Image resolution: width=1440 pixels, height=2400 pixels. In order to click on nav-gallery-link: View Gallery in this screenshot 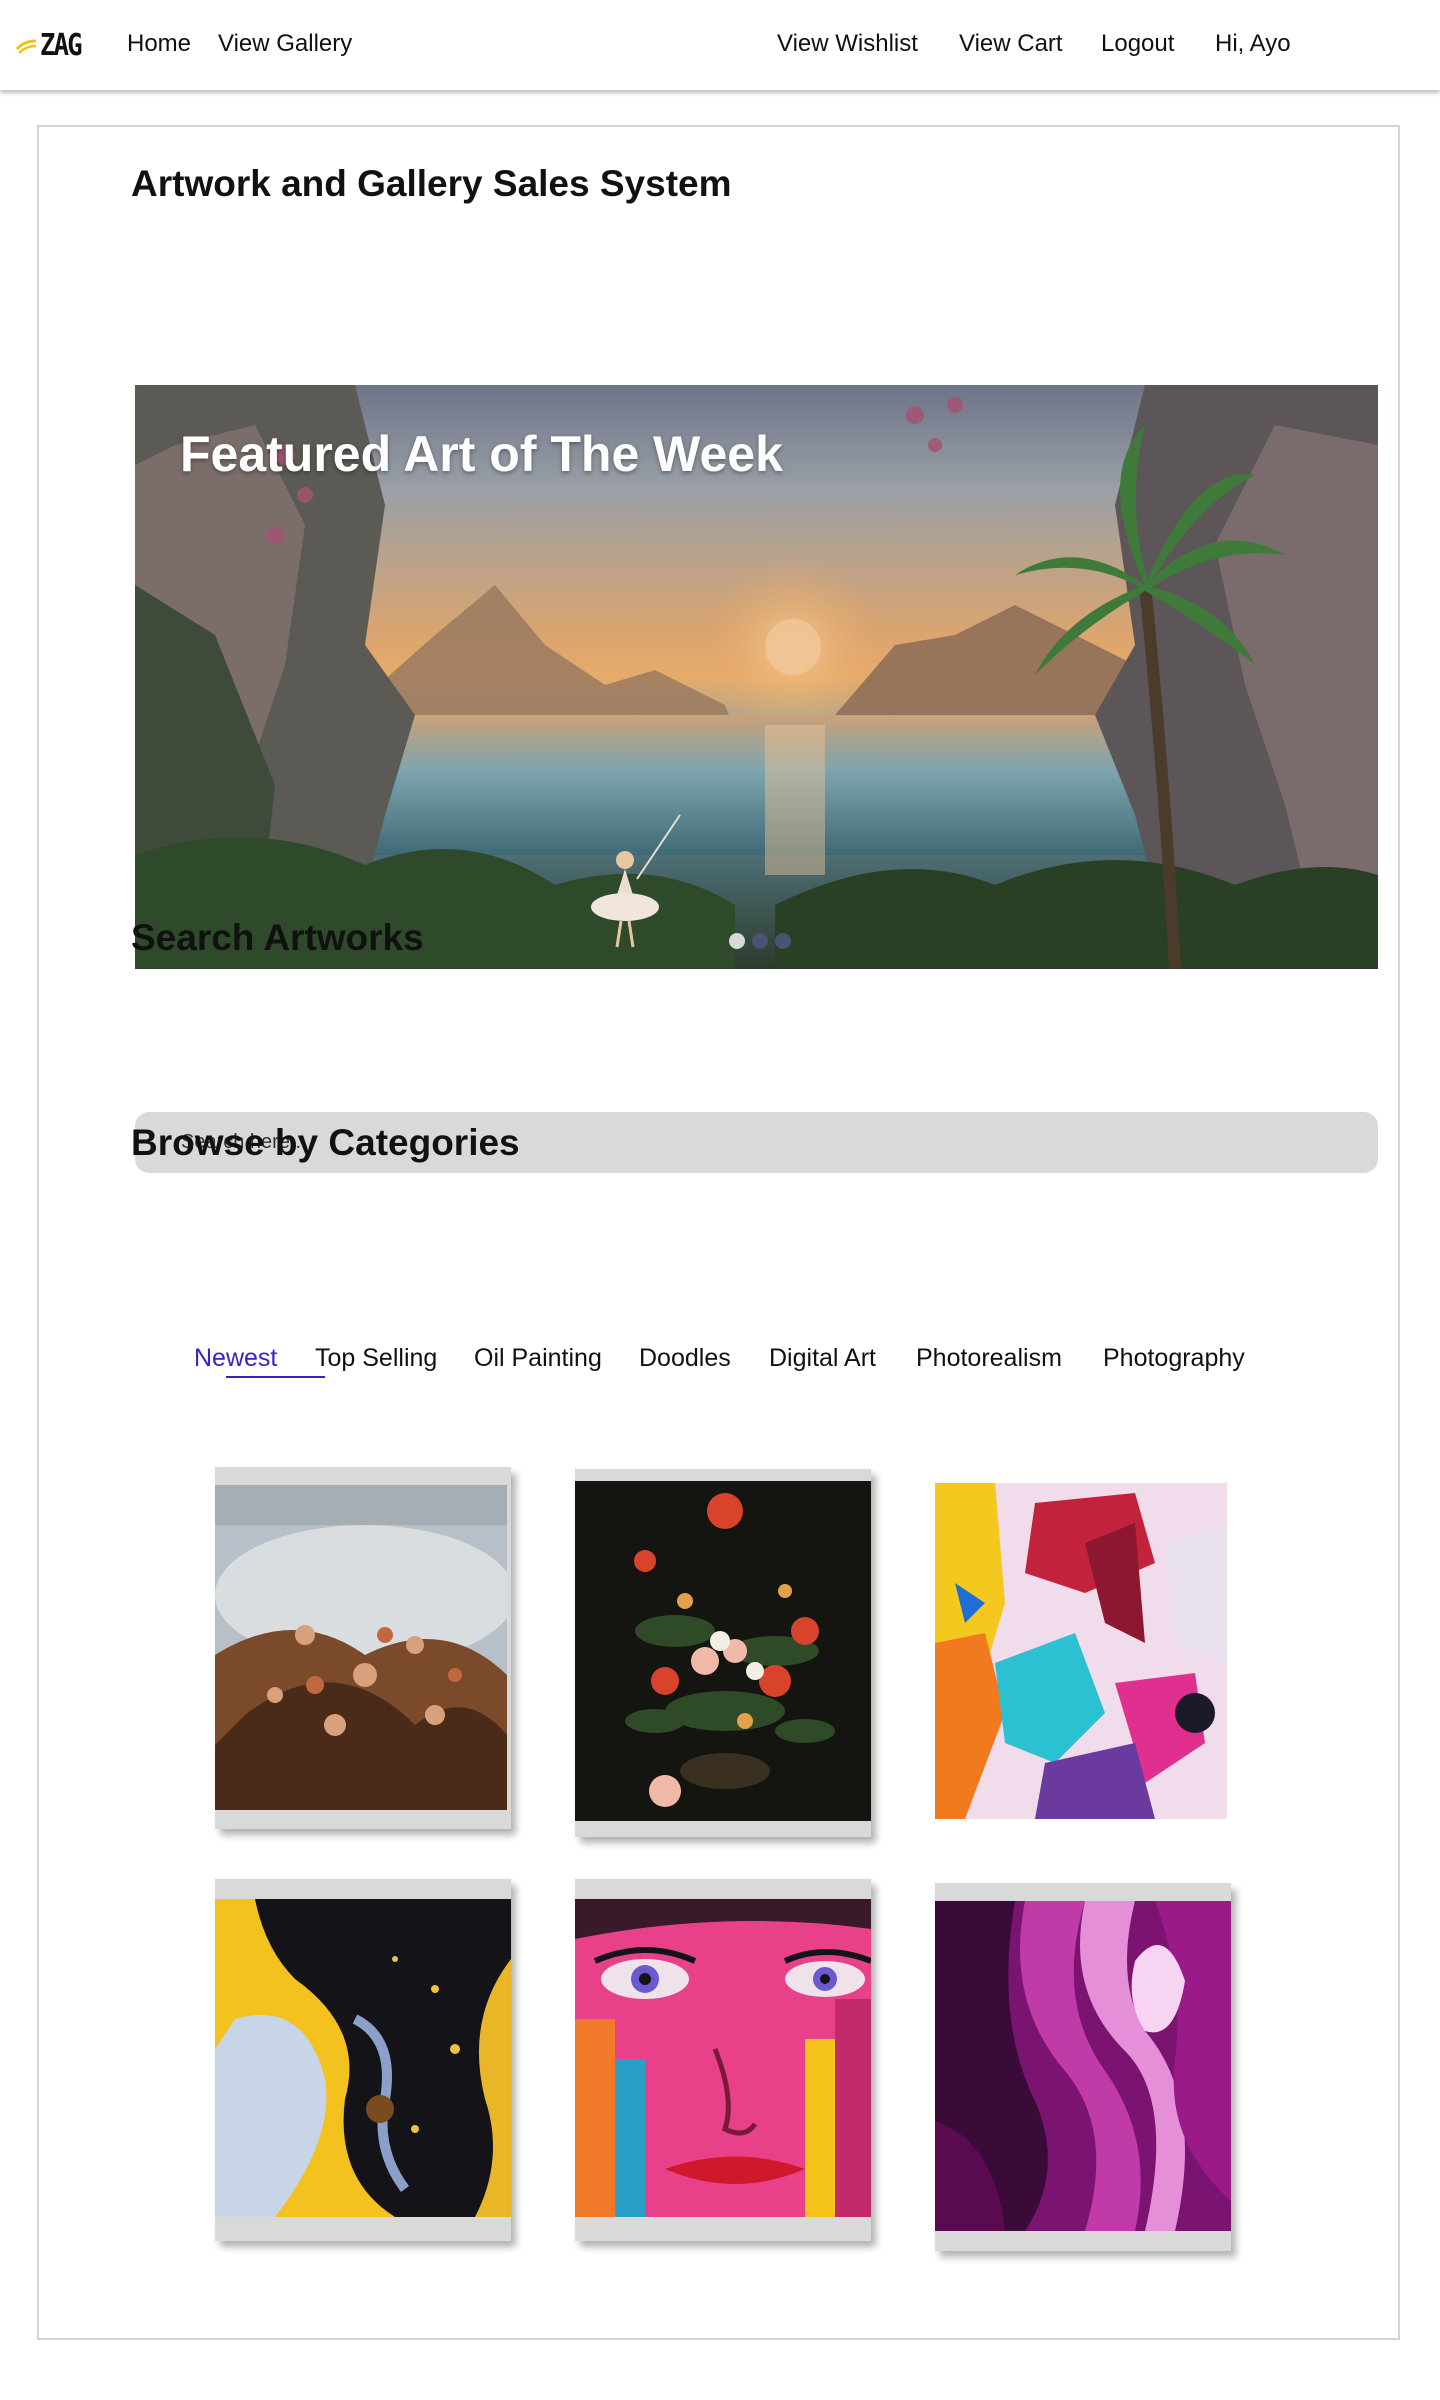, I will do `click(285, 44)`.